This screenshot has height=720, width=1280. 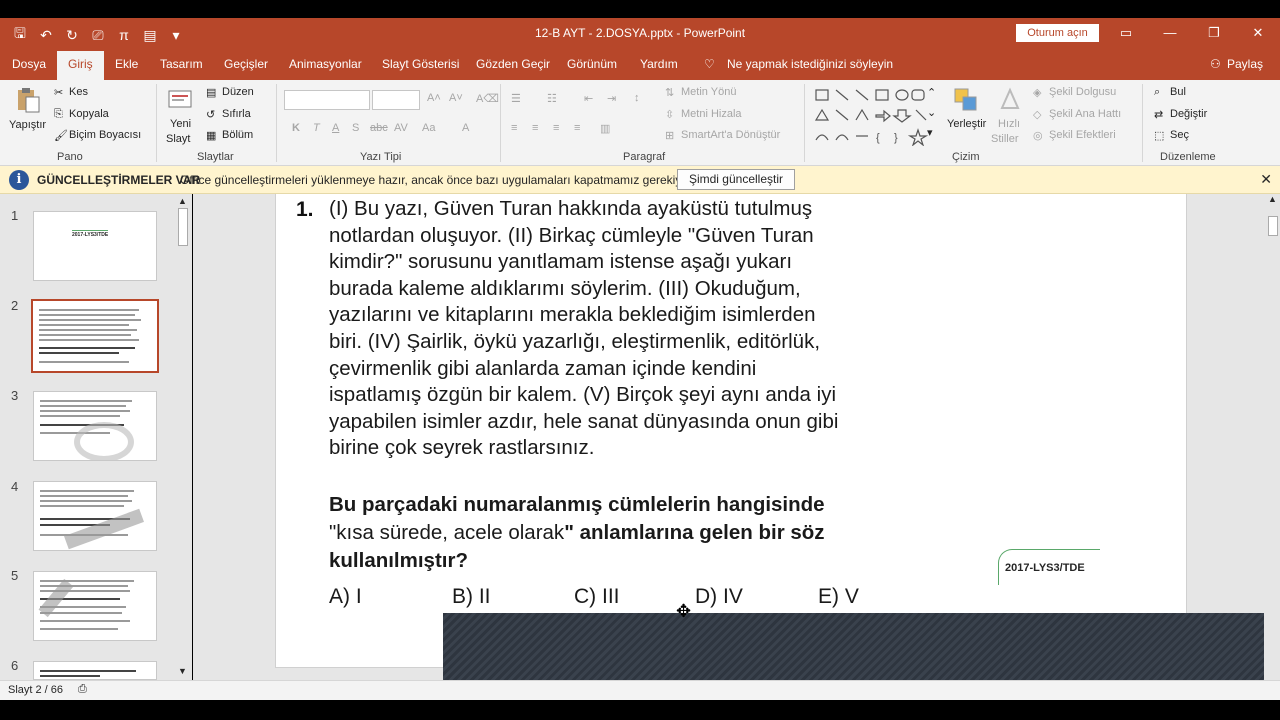 What do you see at coordinates (487, 98) in the screenshot?
I see `clear-format-icon: A⌫` at bounding box center [487, 98].